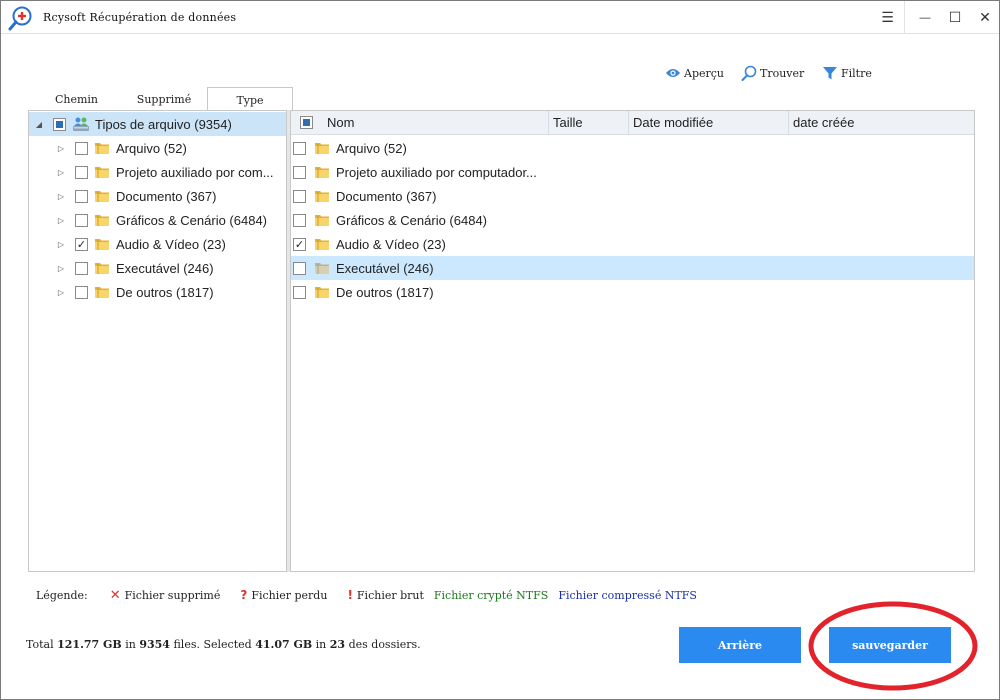 The height and width of the screenshot is (700, 1000). I want to click on hamburger-icon: ☰, so click(887, 17).